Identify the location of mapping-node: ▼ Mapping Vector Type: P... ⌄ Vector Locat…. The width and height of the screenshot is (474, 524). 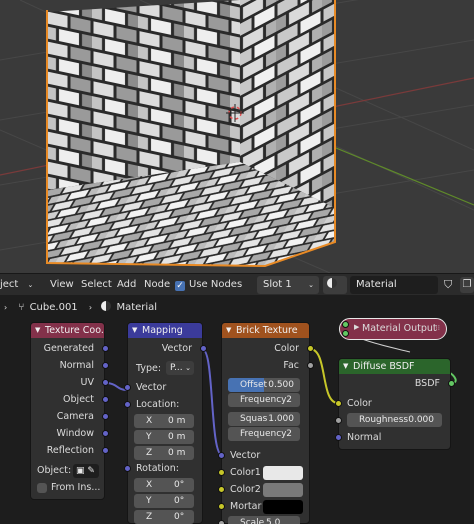
(165, 423).